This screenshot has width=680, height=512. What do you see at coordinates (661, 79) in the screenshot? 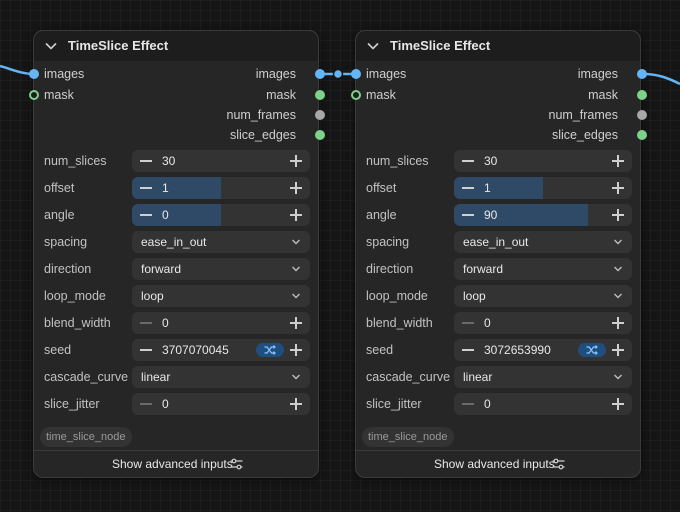
I see `link-wire-out` at bounding box center [661, 79].